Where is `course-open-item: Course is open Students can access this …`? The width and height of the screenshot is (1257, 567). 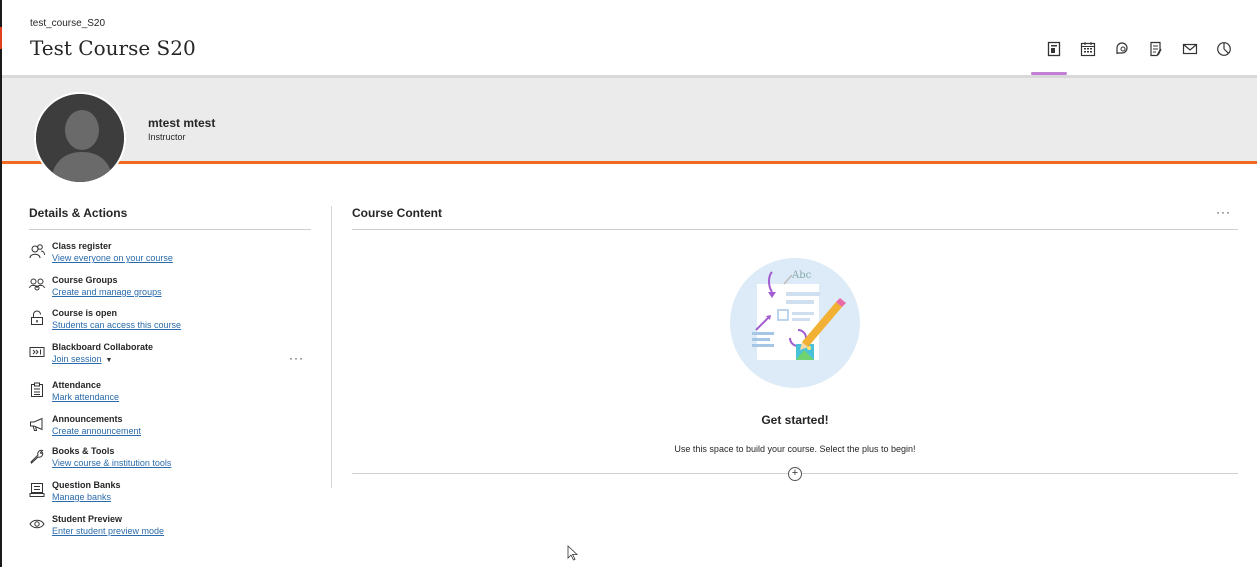 course-open-item: Course is open Students can access this … is located at coordinates (105, 320).